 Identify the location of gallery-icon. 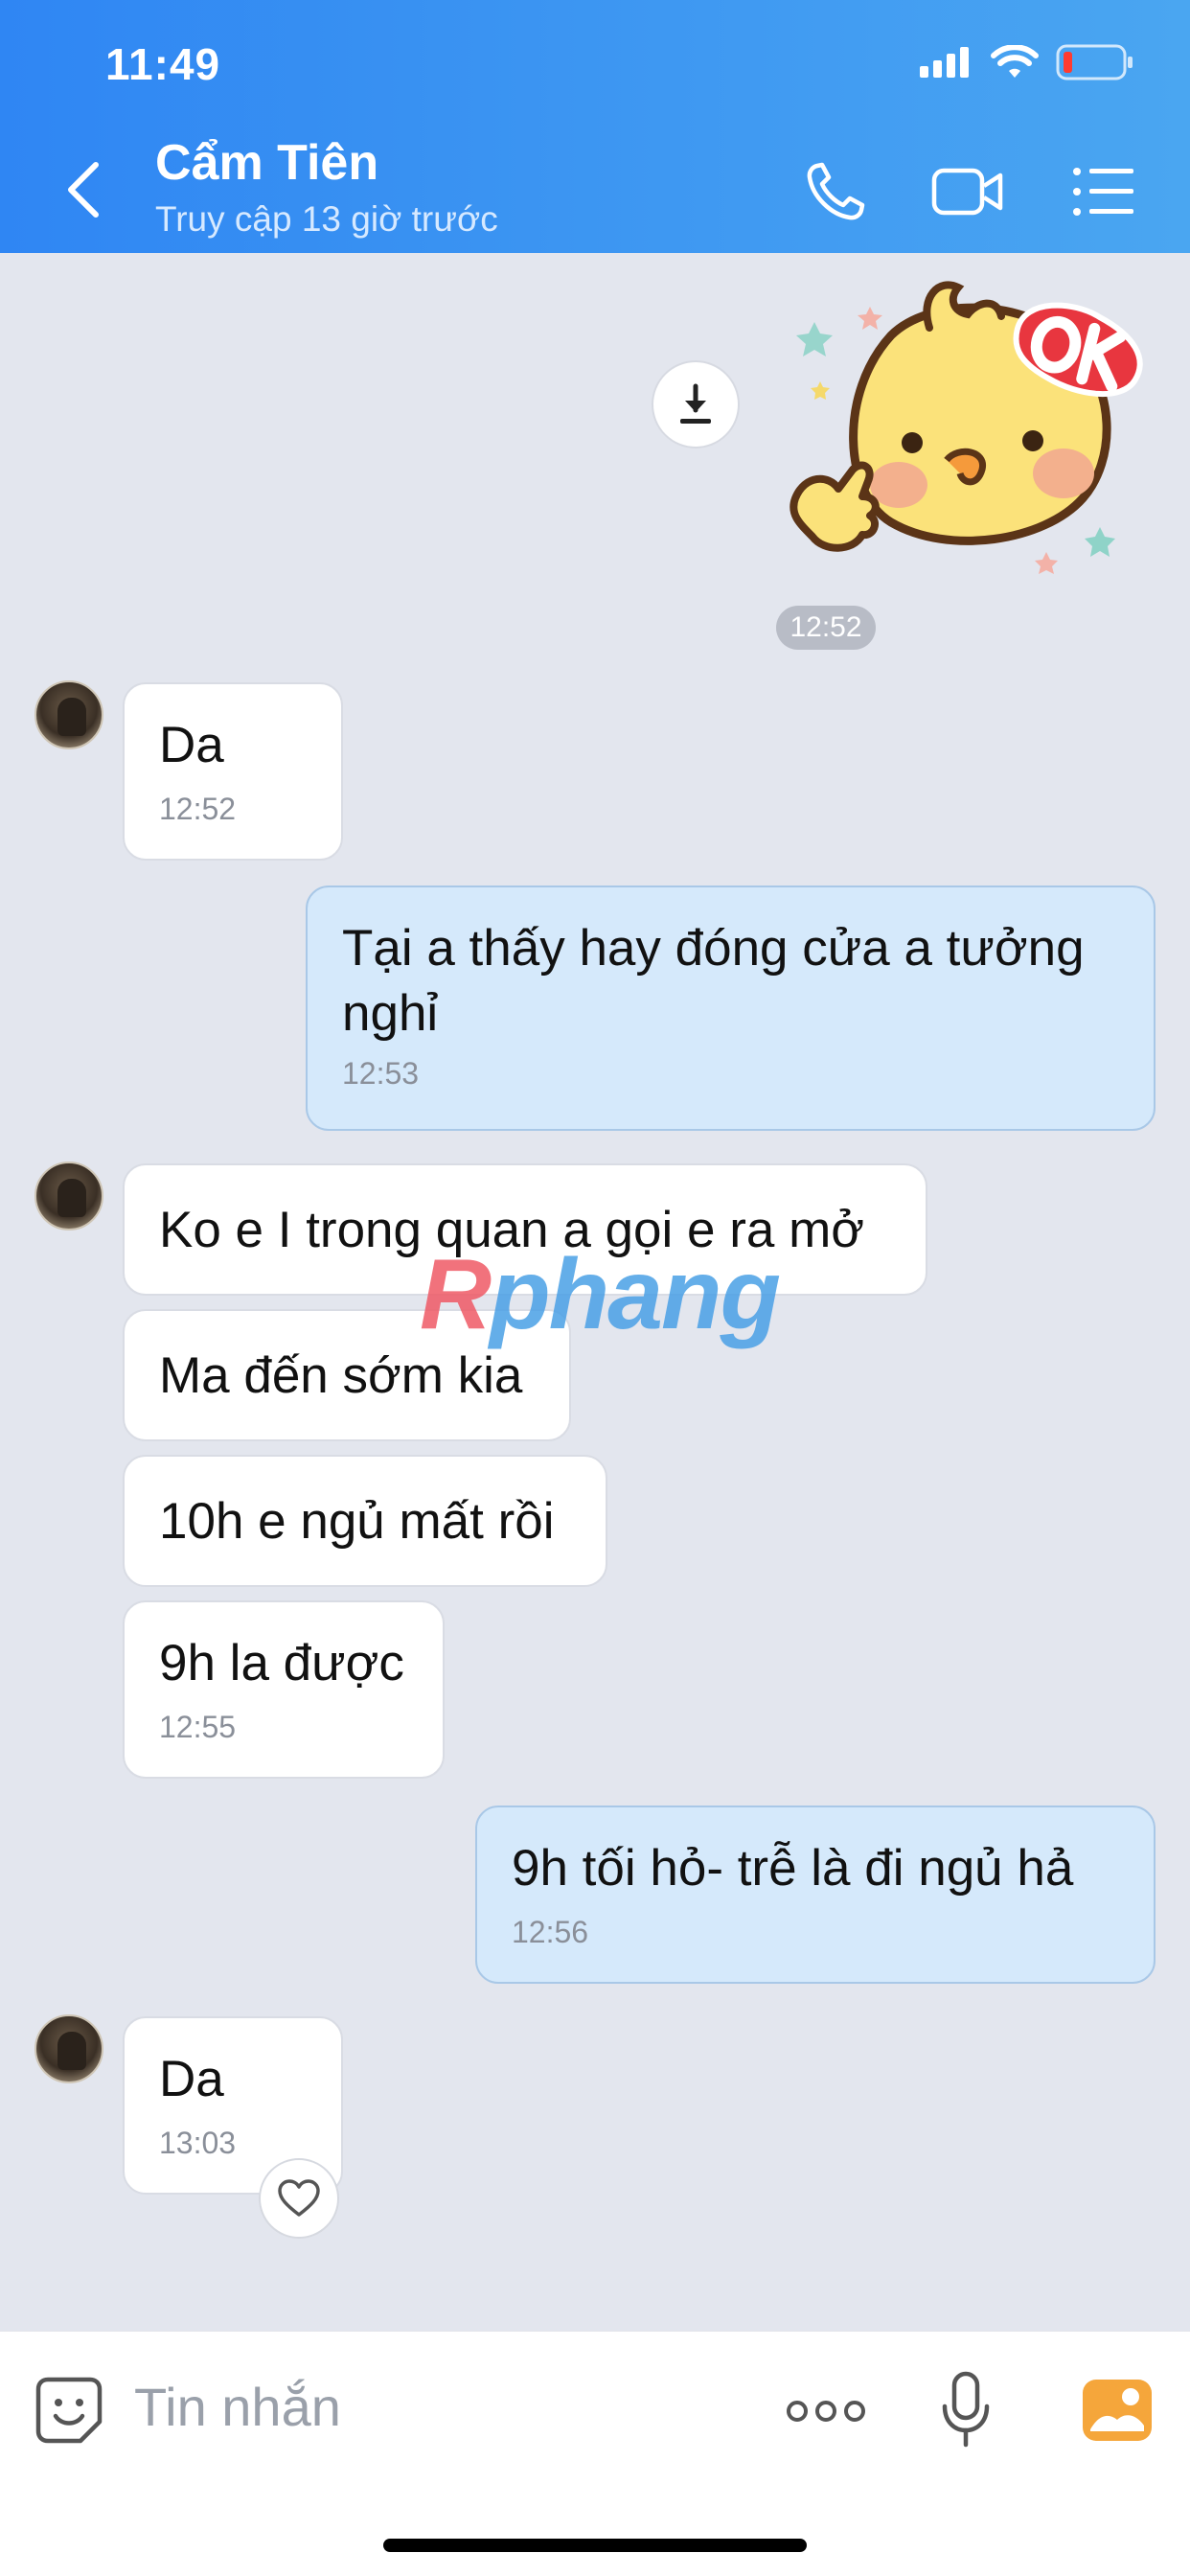
(1118, 2410).